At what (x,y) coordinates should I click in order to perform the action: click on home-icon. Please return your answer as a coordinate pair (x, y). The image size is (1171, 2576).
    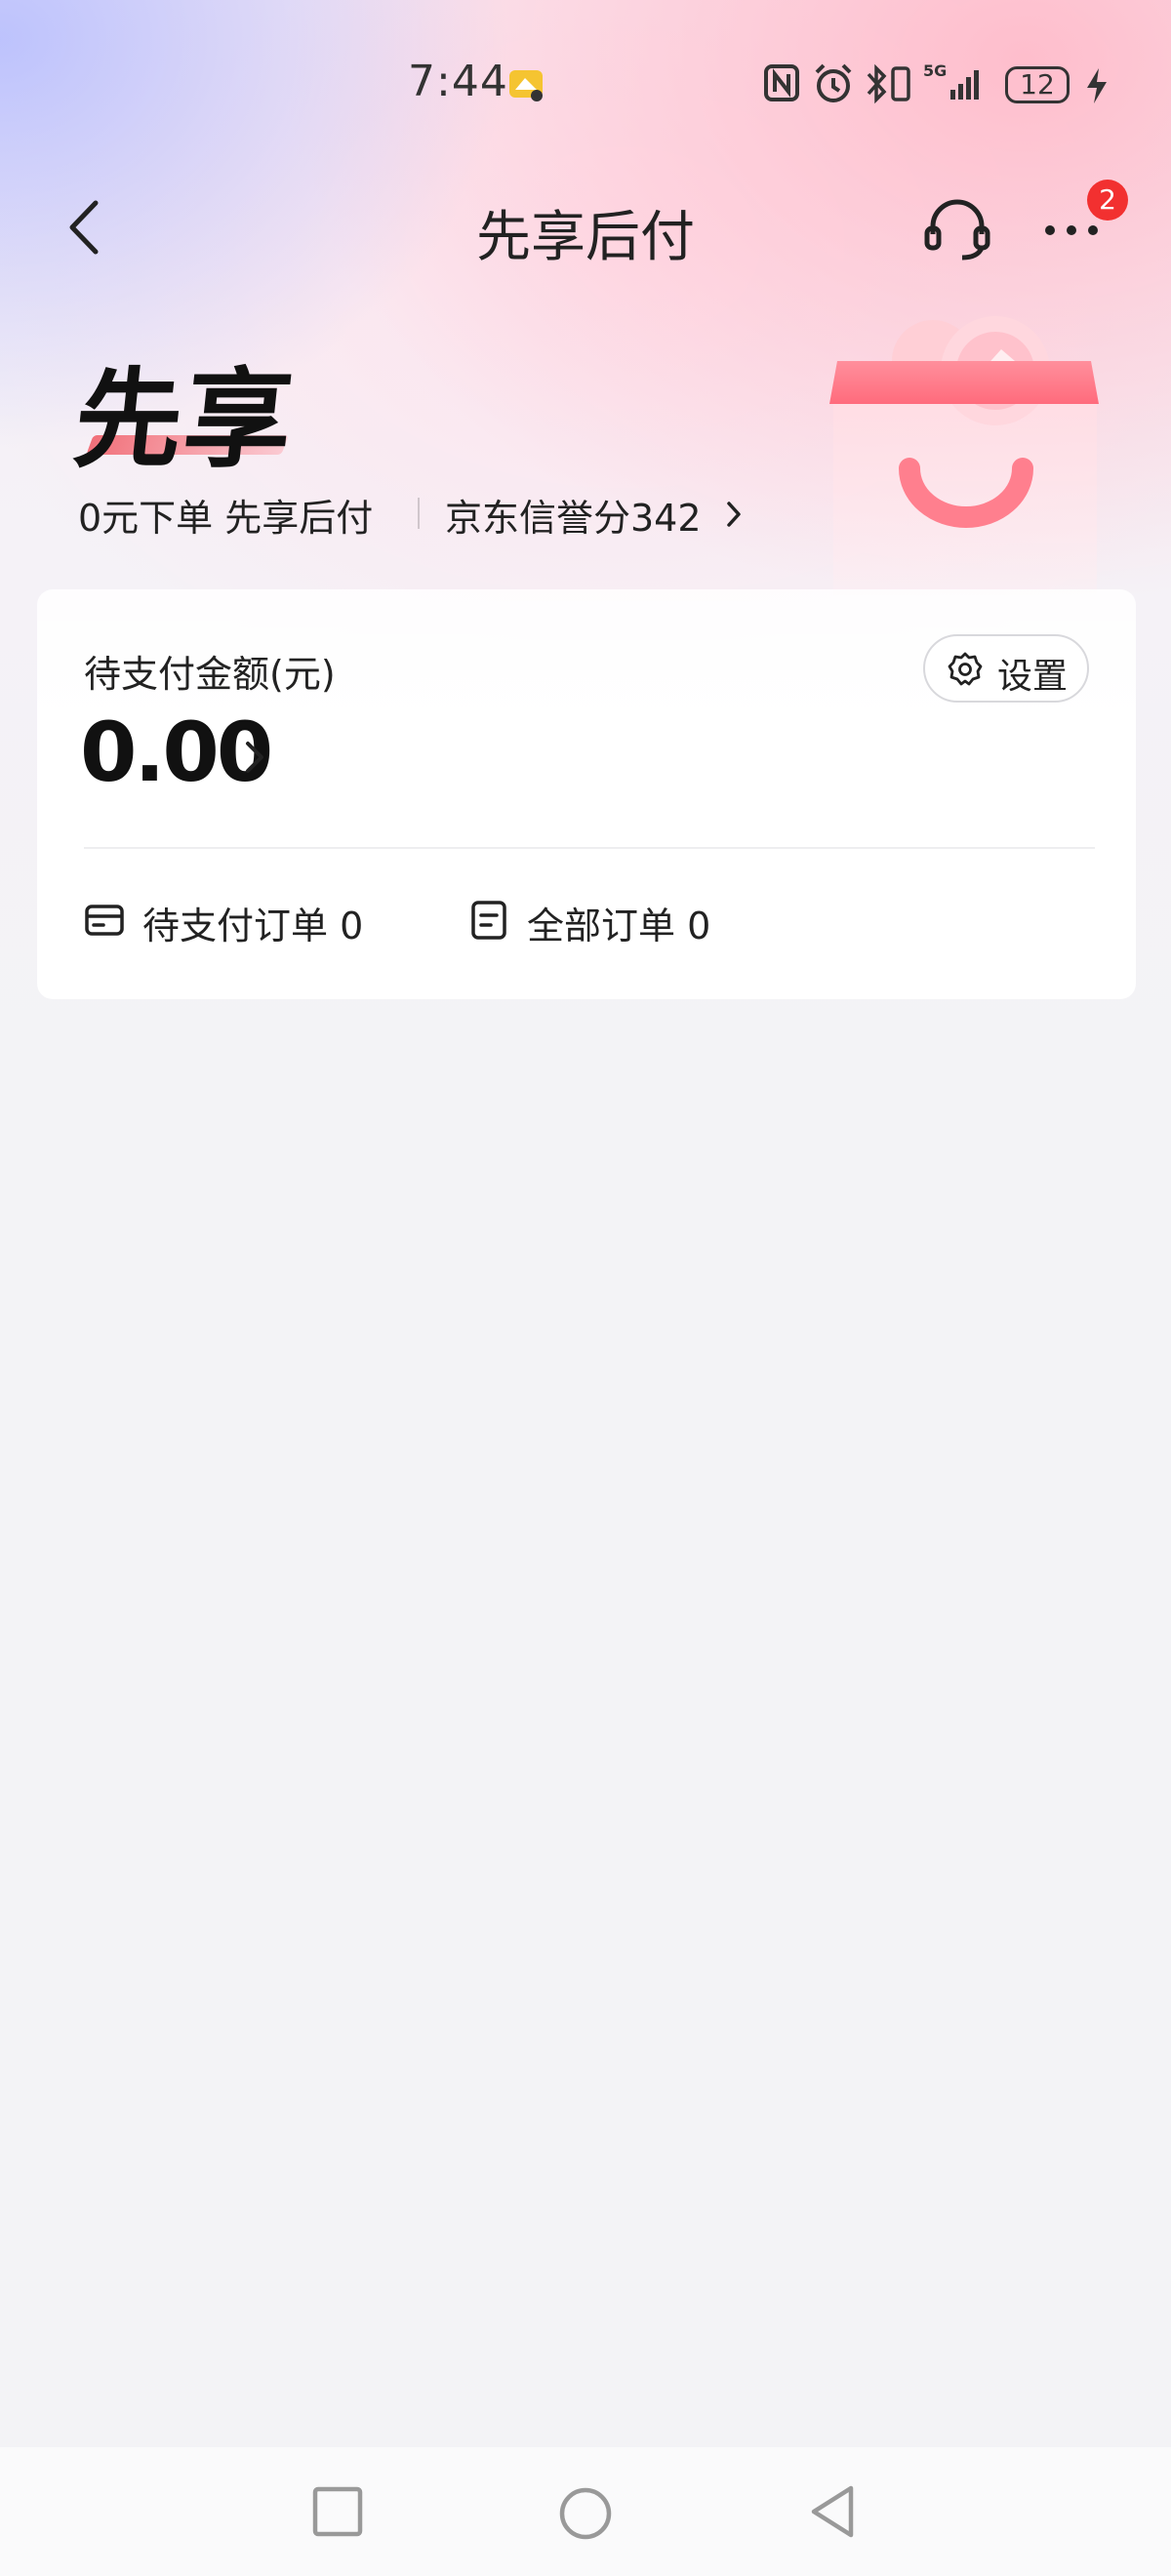
    Looking at the image, I should click on (585, 2513).